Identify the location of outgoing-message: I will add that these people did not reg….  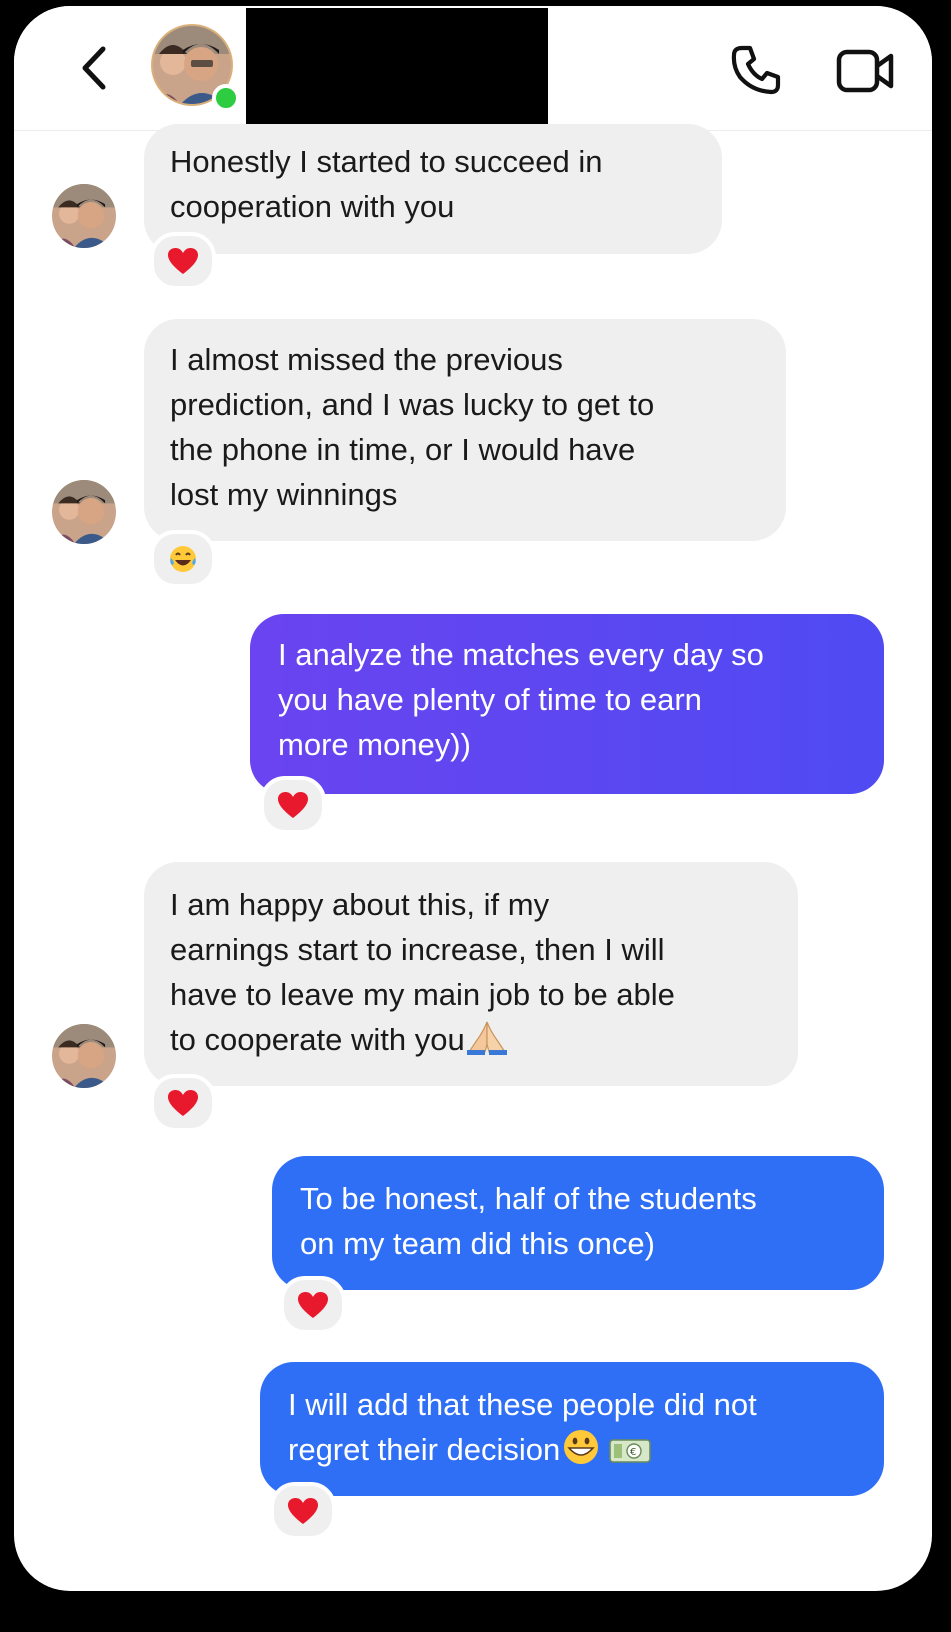
(572, 1429).